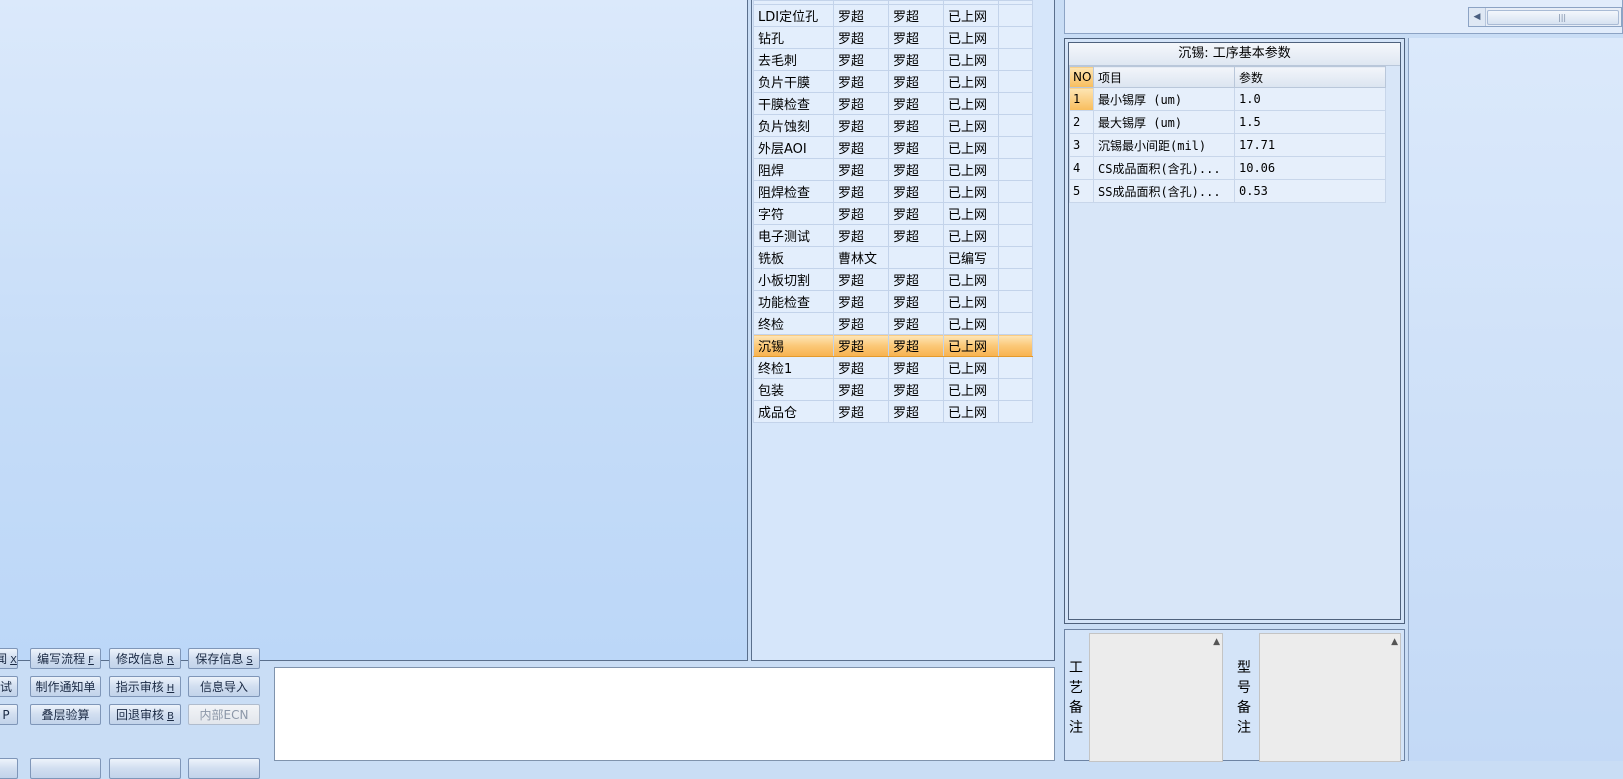 The height and width of the screenshot is (779, 1623). What do you see at coordinates (65, 658) in the screenshot?
I see `action-button: 编写流程 F` at bounding box center [65, 658].